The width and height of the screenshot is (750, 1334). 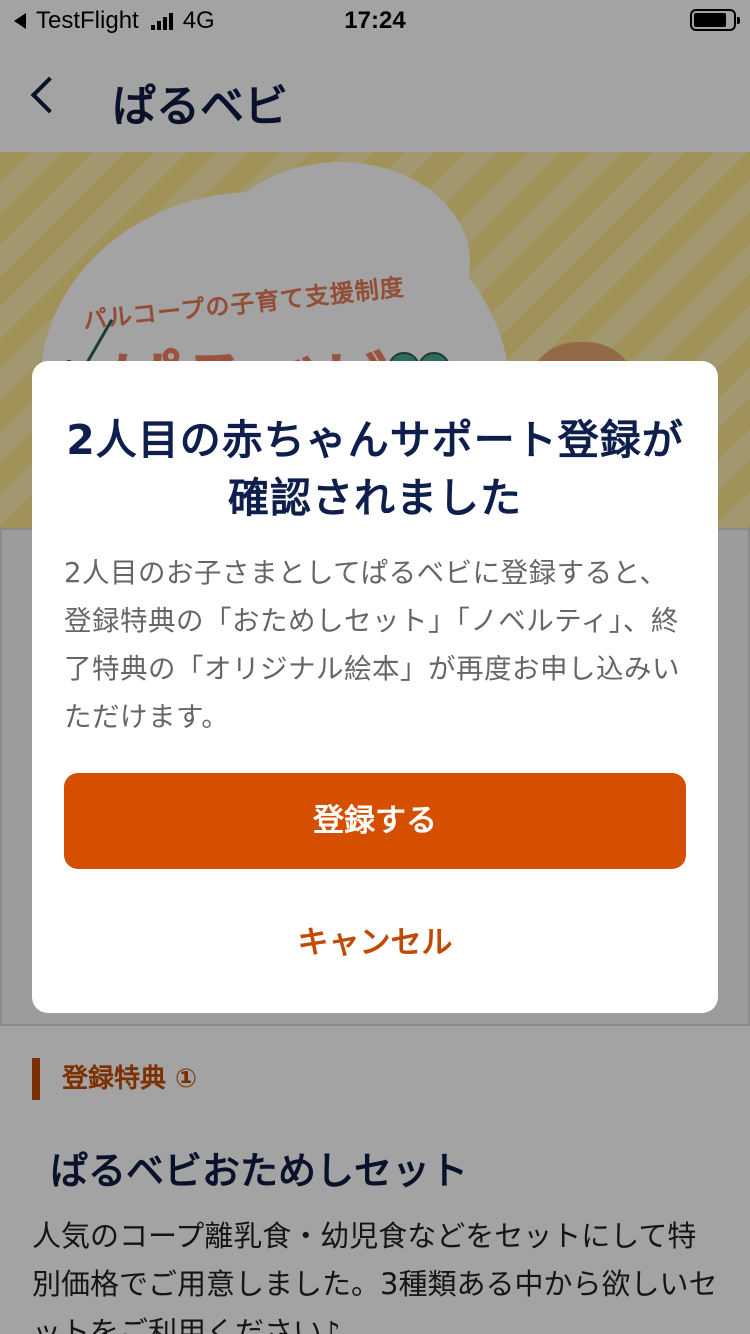 What do you see at coordinates (375, 469) in the screenshot?
I see `dialog-title: 2人目の赤ちゃんサポート登録が確認されました` at bounding box center [375, 469].